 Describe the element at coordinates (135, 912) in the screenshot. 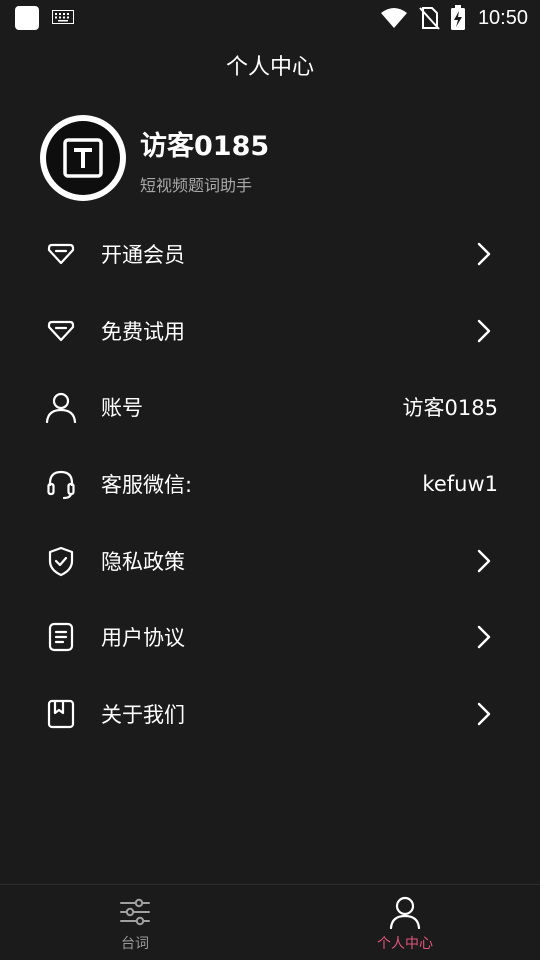

I see `sliders-icon` at that location.